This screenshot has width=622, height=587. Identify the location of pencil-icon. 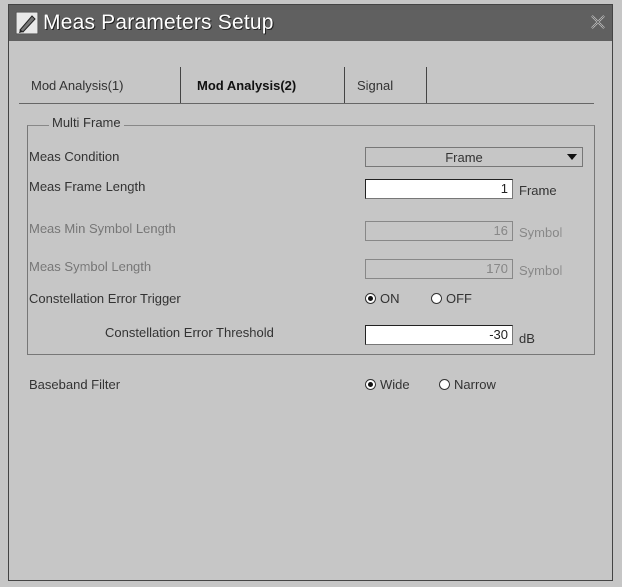
(27, 23).